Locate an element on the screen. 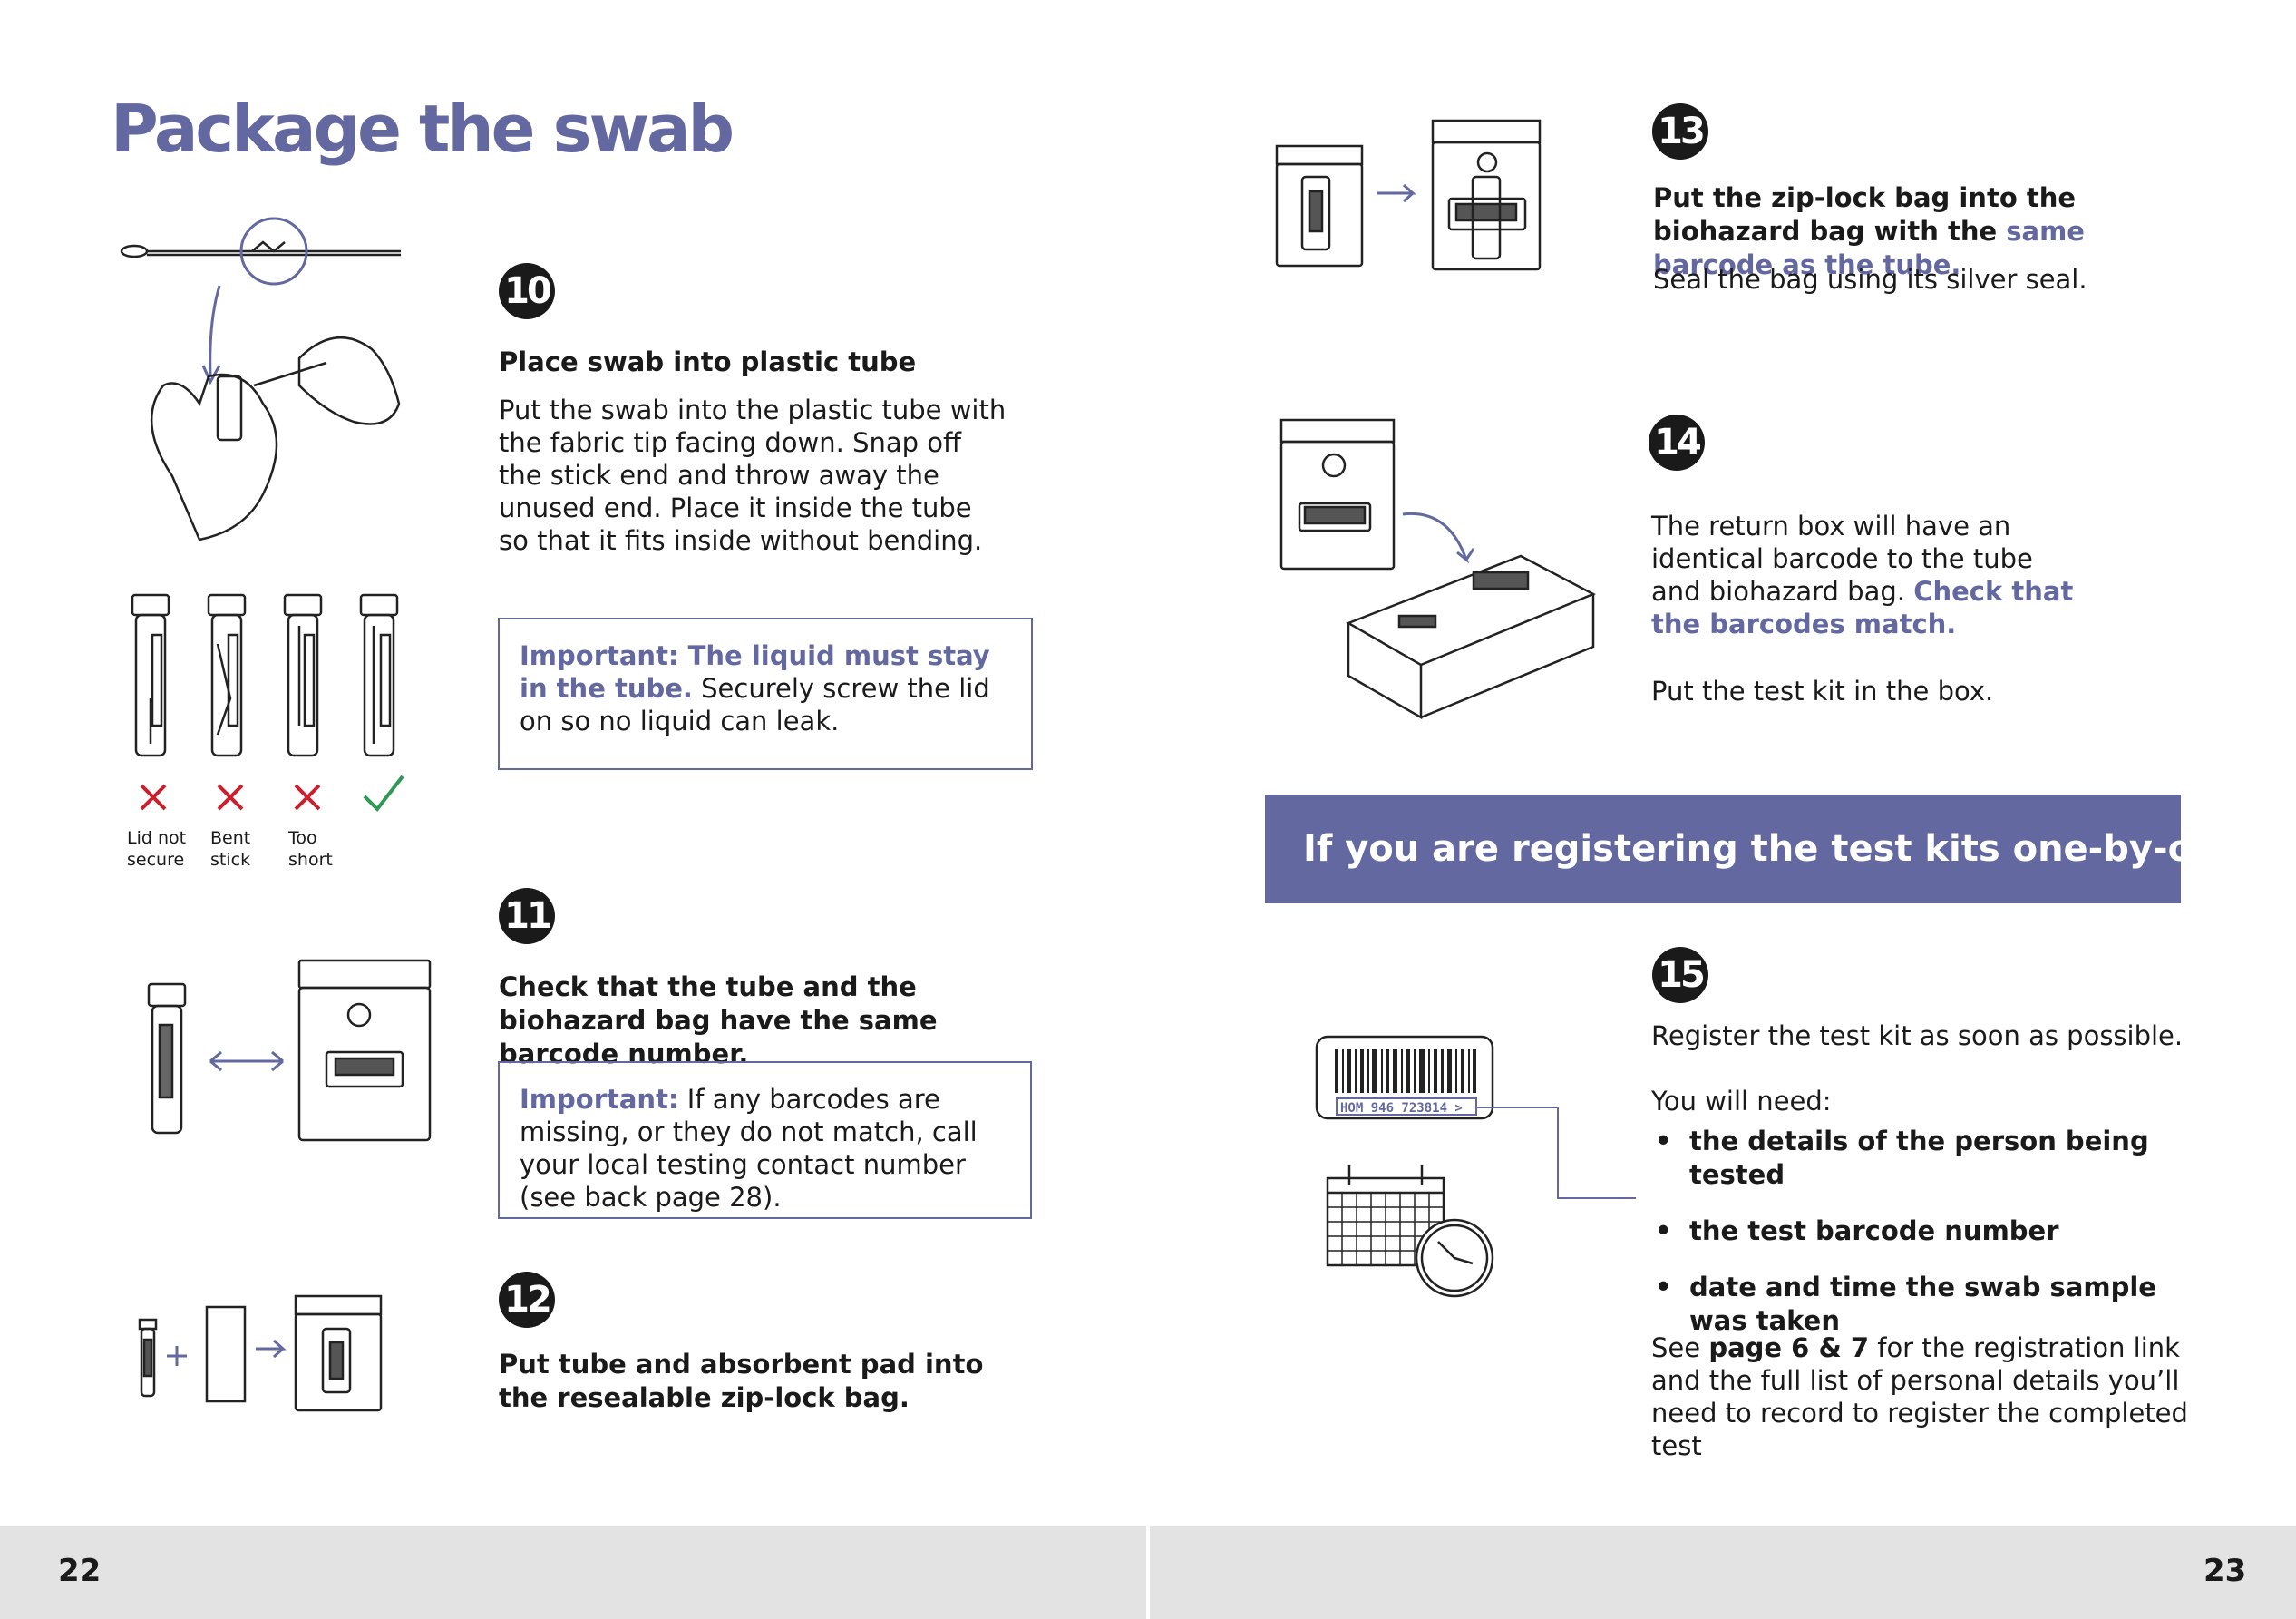 The width and height of the screenshot is (2296, 1619). step-number-12: 12 is located at coordinates (527, 1300).